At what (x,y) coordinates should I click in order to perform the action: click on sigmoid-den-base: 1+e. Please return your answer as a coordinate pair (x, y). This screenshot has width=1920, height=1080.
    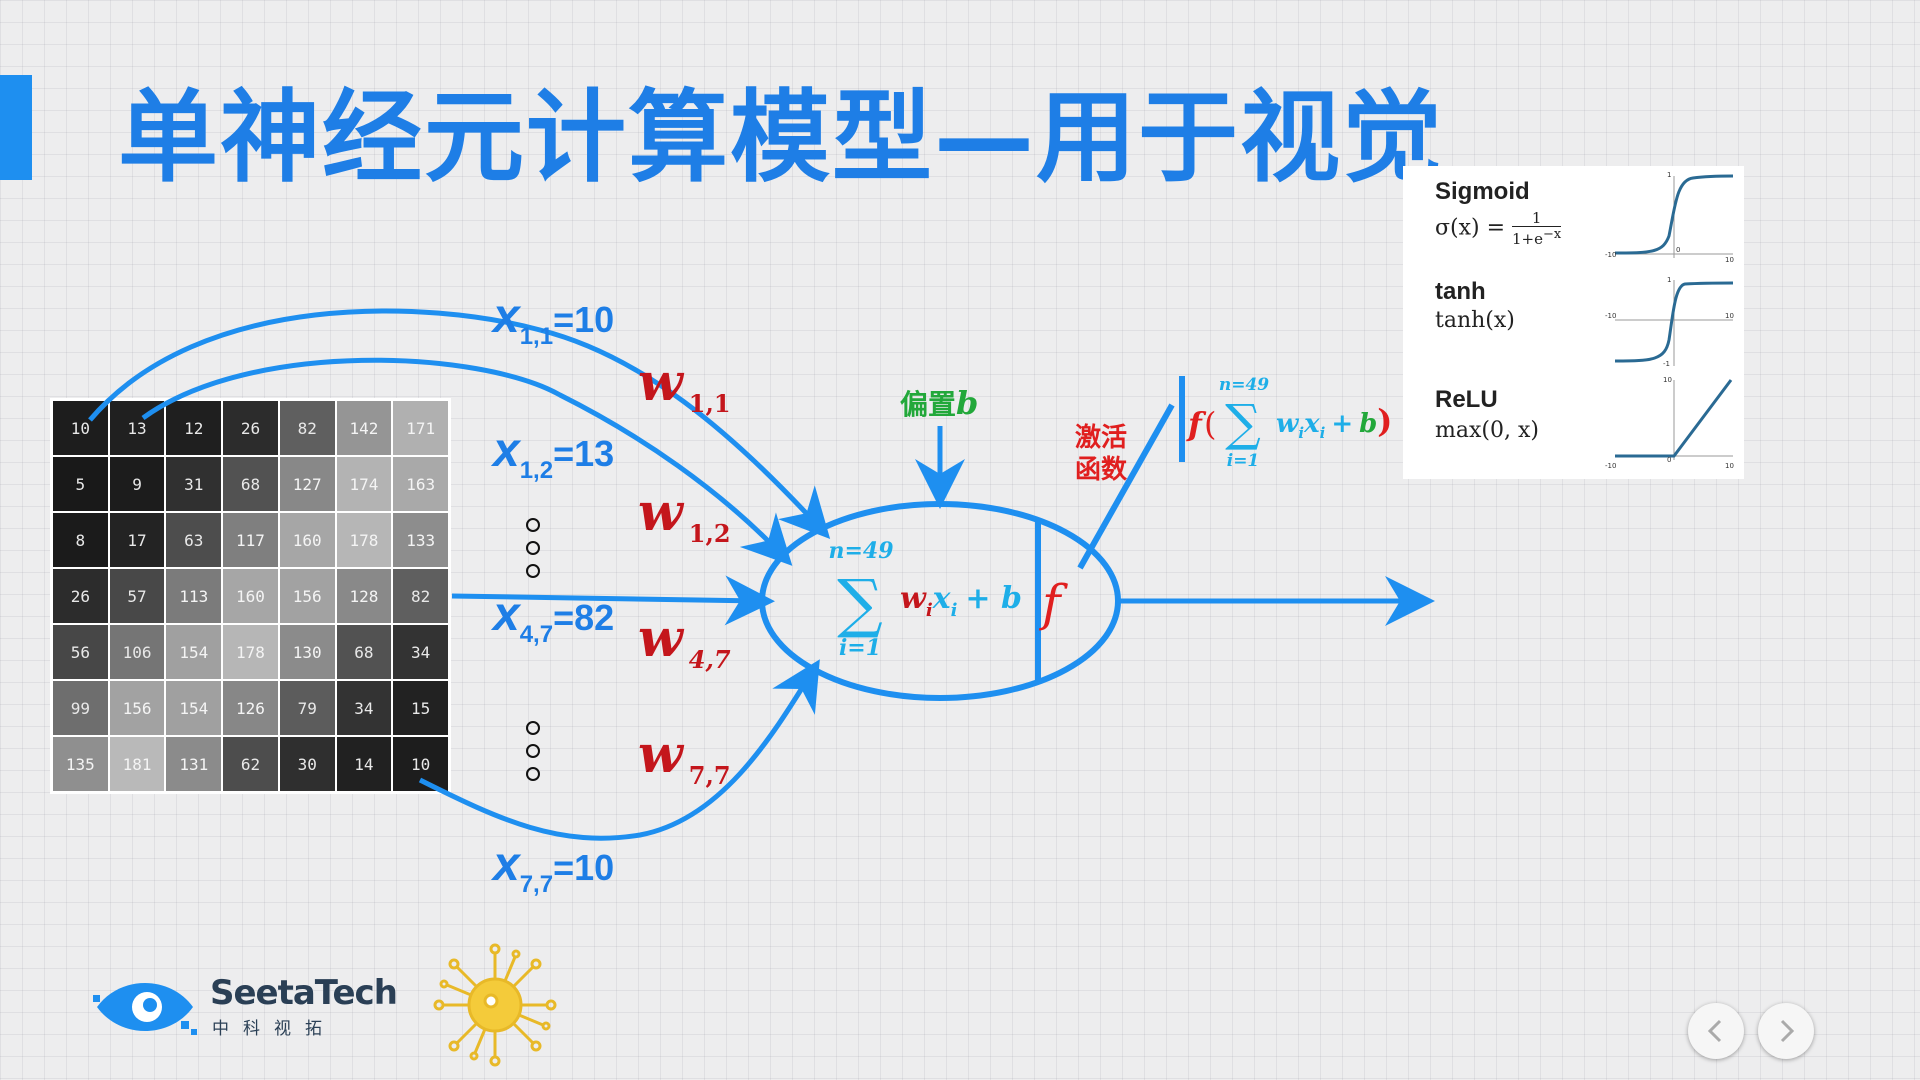
    Looking at the image, I should click on (1528, 239).